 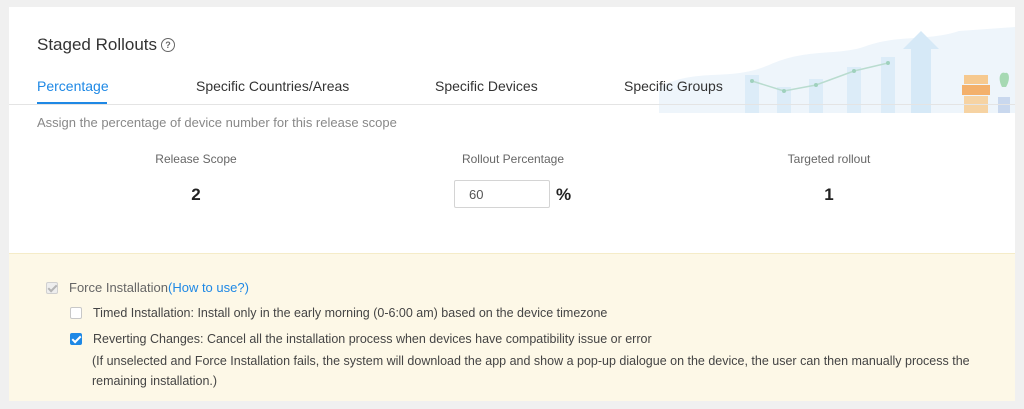 What do you see at coordinates (76, 313) in the screenshot?
I see `timed-installation-checkbox` at bounding box center [76, 313].